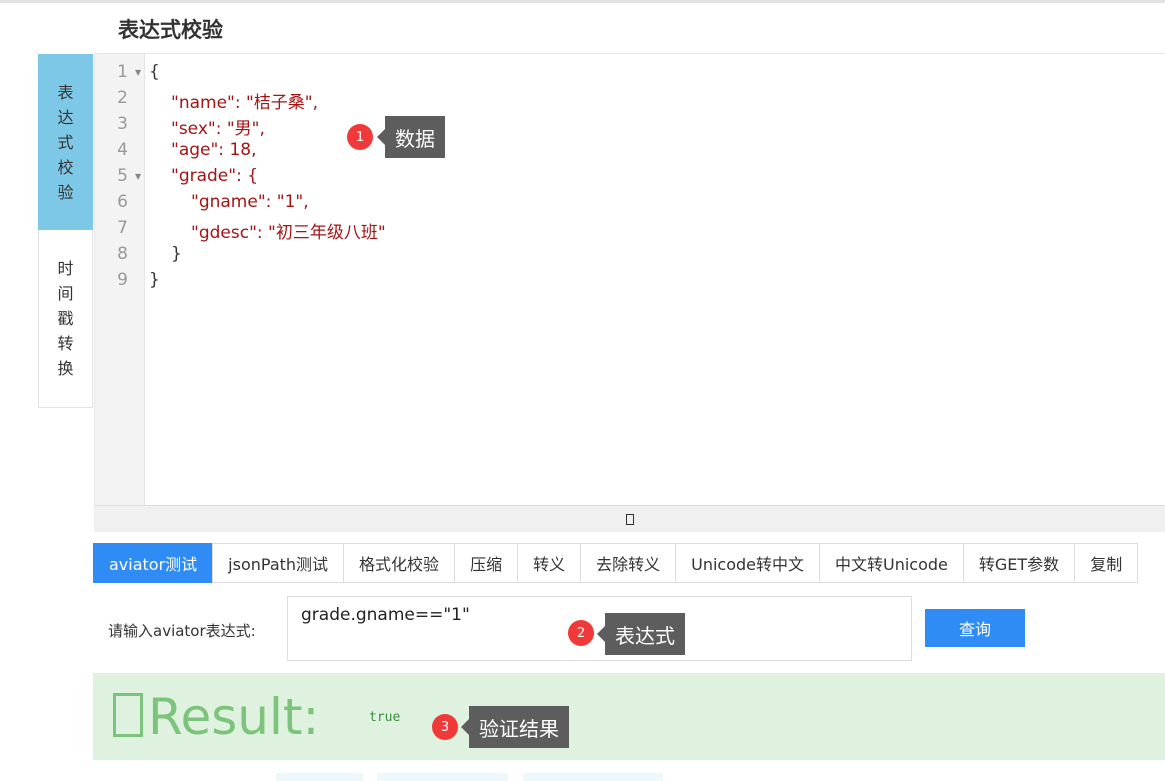 This screenshot has width=1165, height=781. What do you see at coordinates (215, 176) in the screenshot?
I see `code-line: "grade": {` at bounding box center [215, 176].